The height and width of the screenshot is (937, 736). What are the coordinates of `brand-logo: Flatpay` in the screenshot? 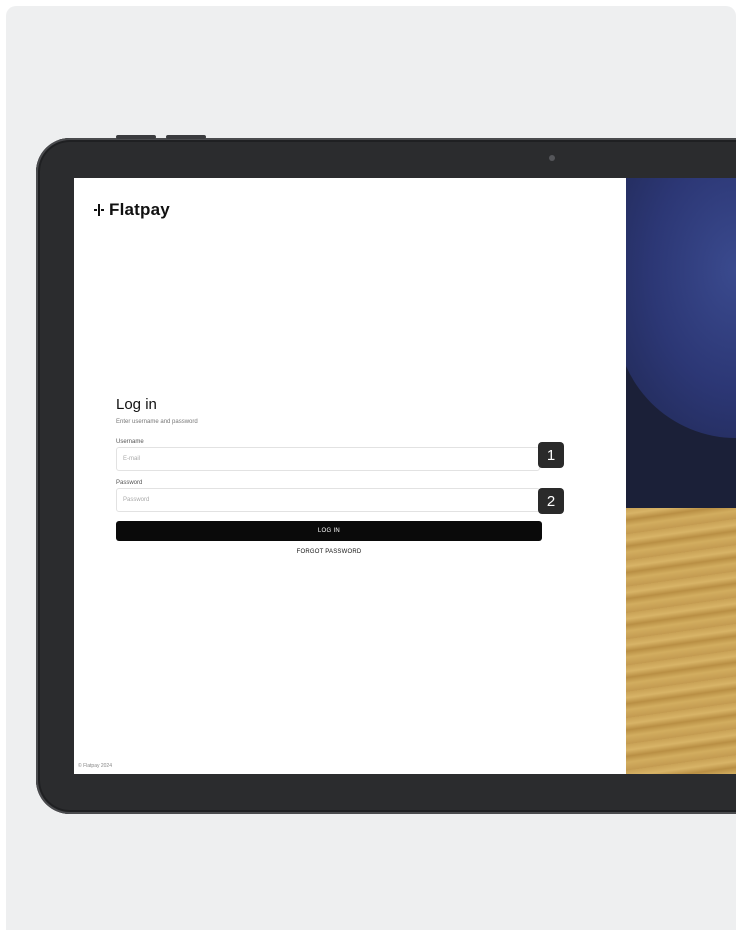 It's located at (132, 210).